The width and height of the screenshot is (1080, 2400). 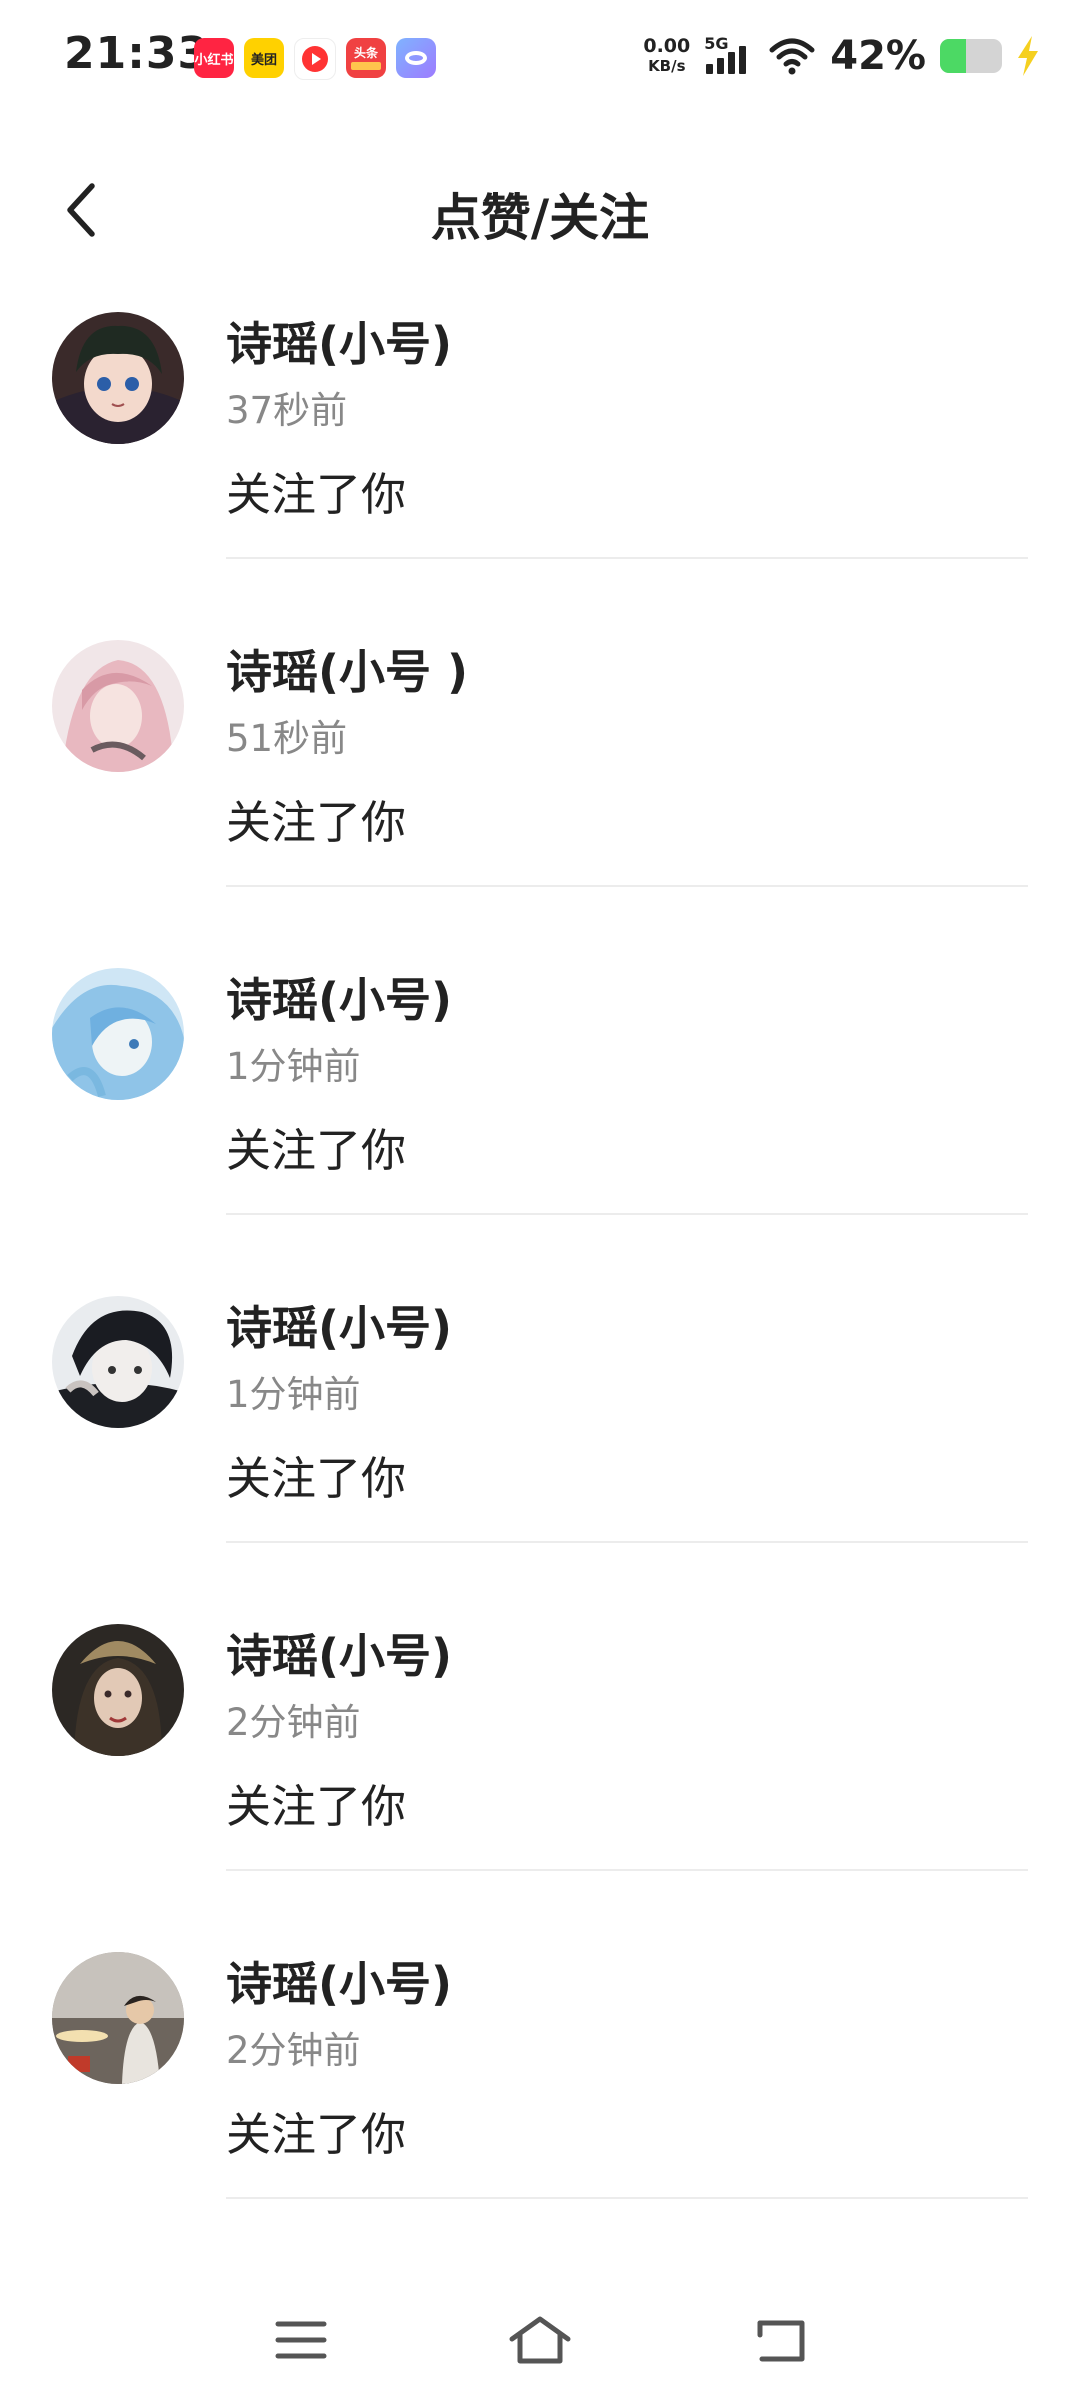 What do you see at coordinates (365, 52) in the screenshot?
I see `toutiao-icon-label: 头条` at bounding box center [365, 52].